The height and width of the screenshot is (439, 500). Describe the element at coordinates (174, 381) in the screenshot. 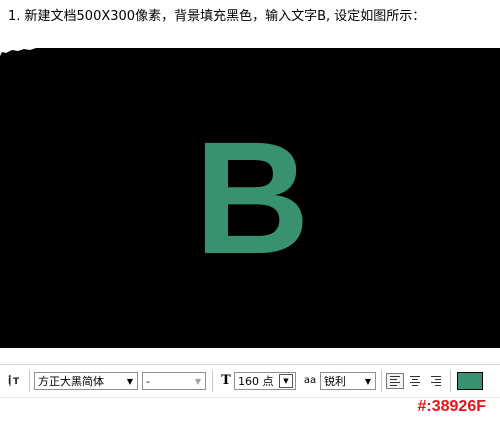

I see `font-style-select: - ▼` at that location.